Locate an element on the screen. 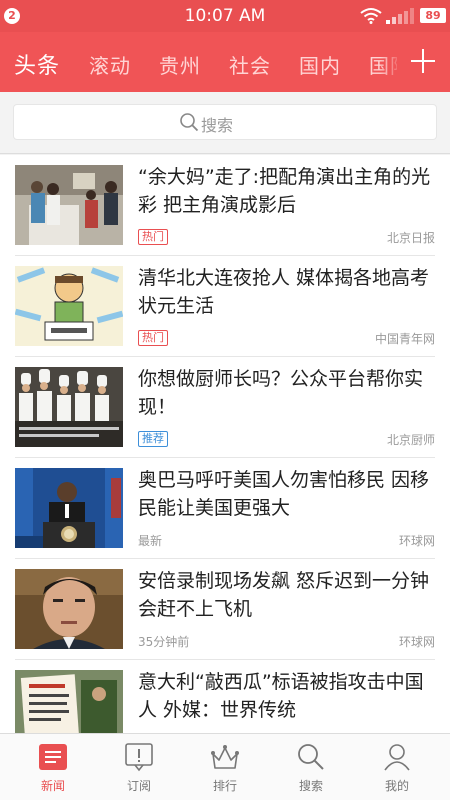 The image size is (450, 800). category-tab-scroll: 滚动 is located at coordinates (110, 64).